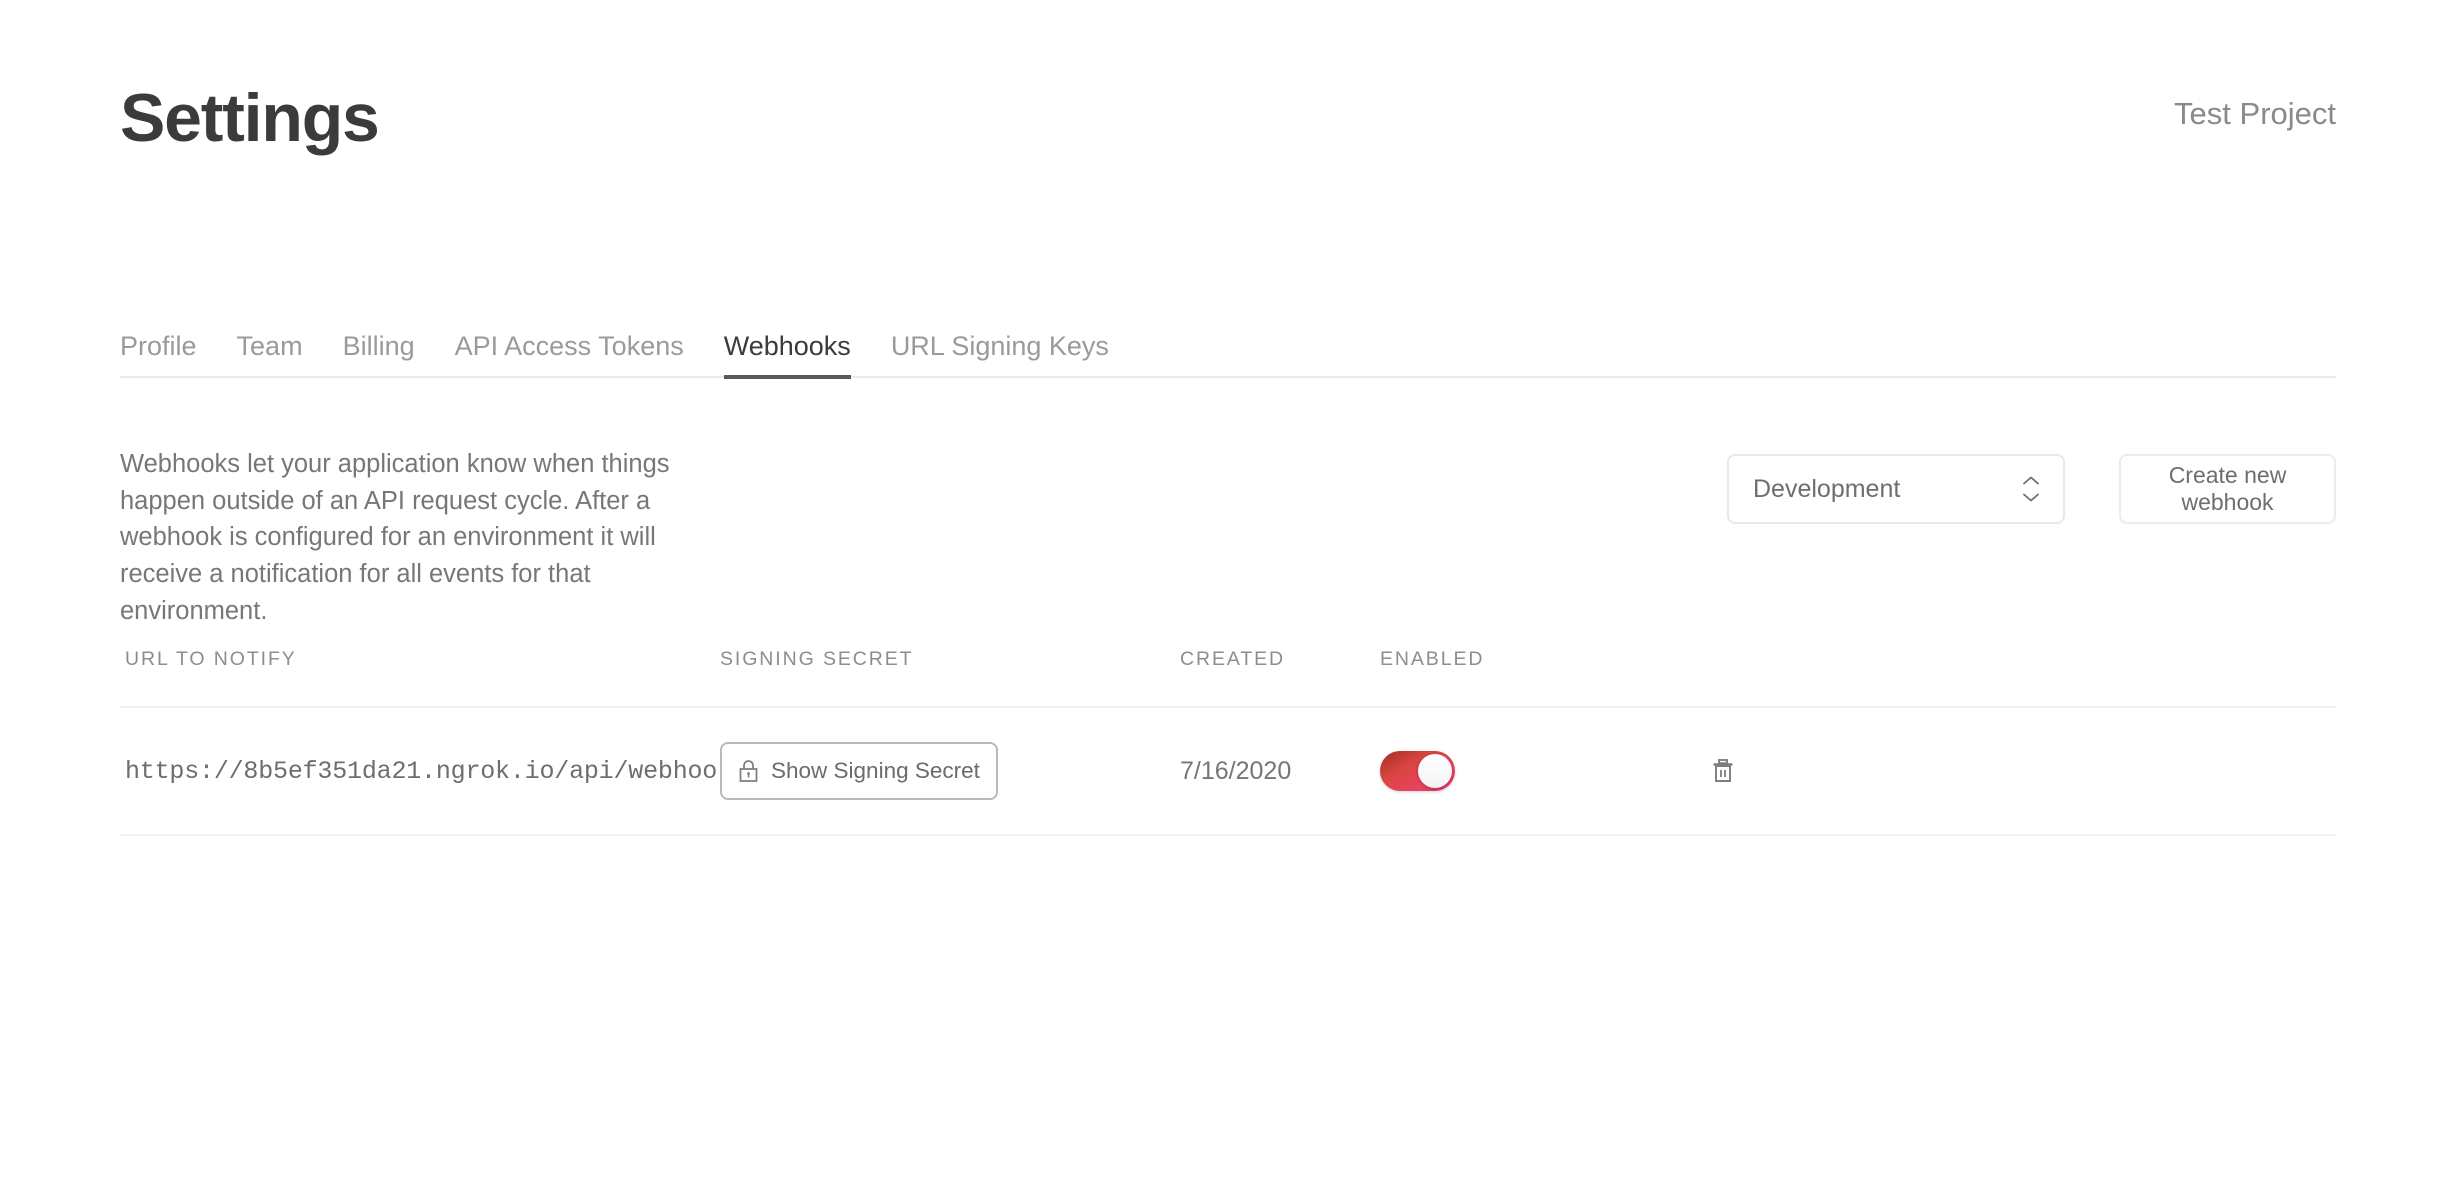 The height and width of the screenshot is (1196, 2456). What do you see at coordinates (250, 118) in the screenshot?
I see `page-title: Settings` at bounding box center [250, 118].